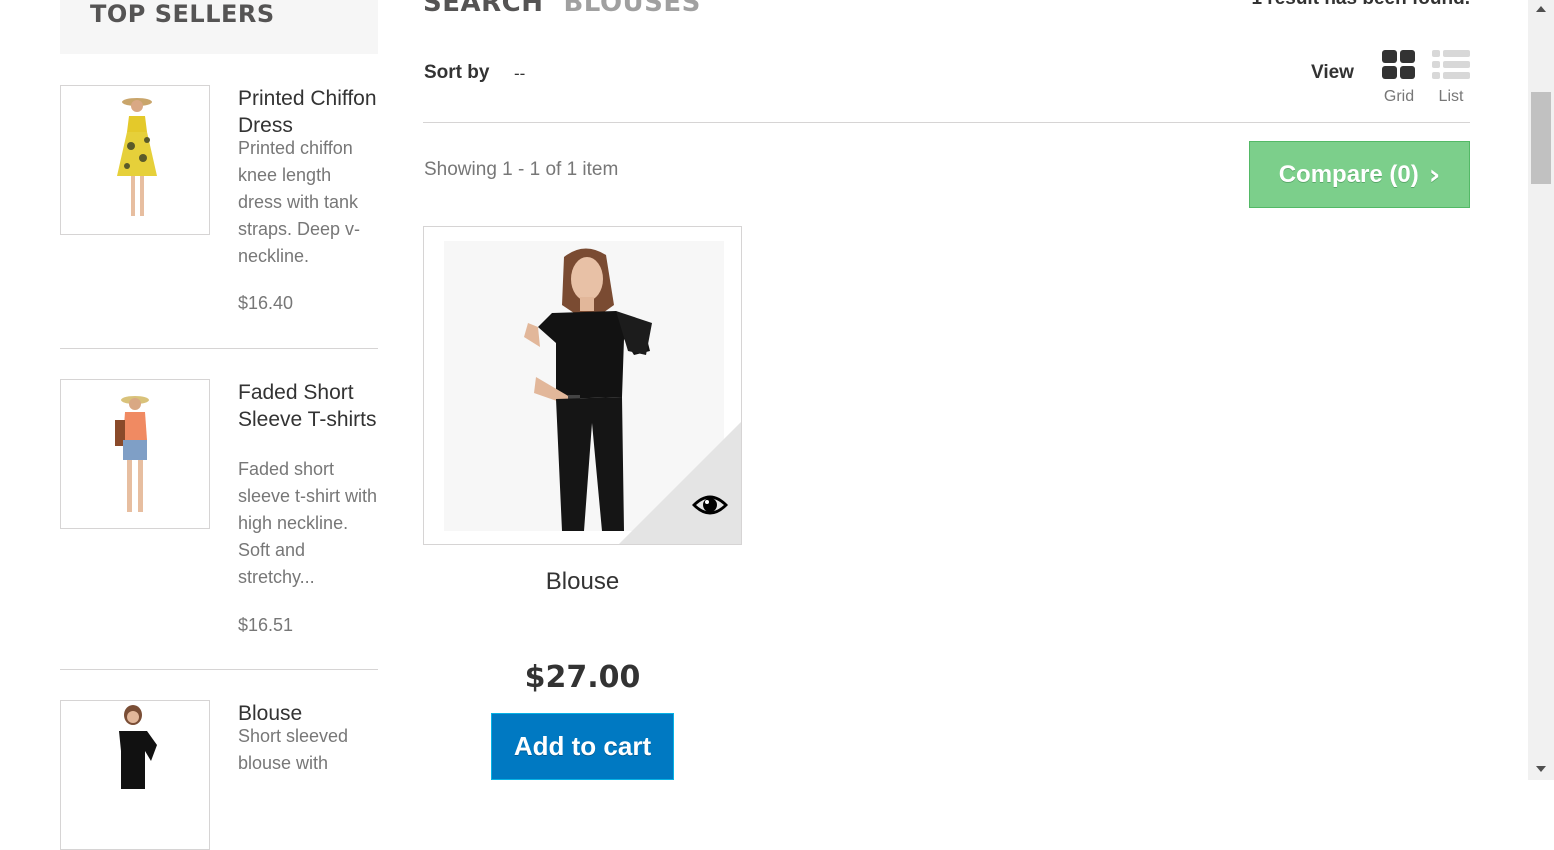 This screenshot has width=1554, height=850. What do you see at coordinates (1541, 769) in the screenshot?
I see `scroll-down-arrow-icon` at bounding box center [1541, 769].